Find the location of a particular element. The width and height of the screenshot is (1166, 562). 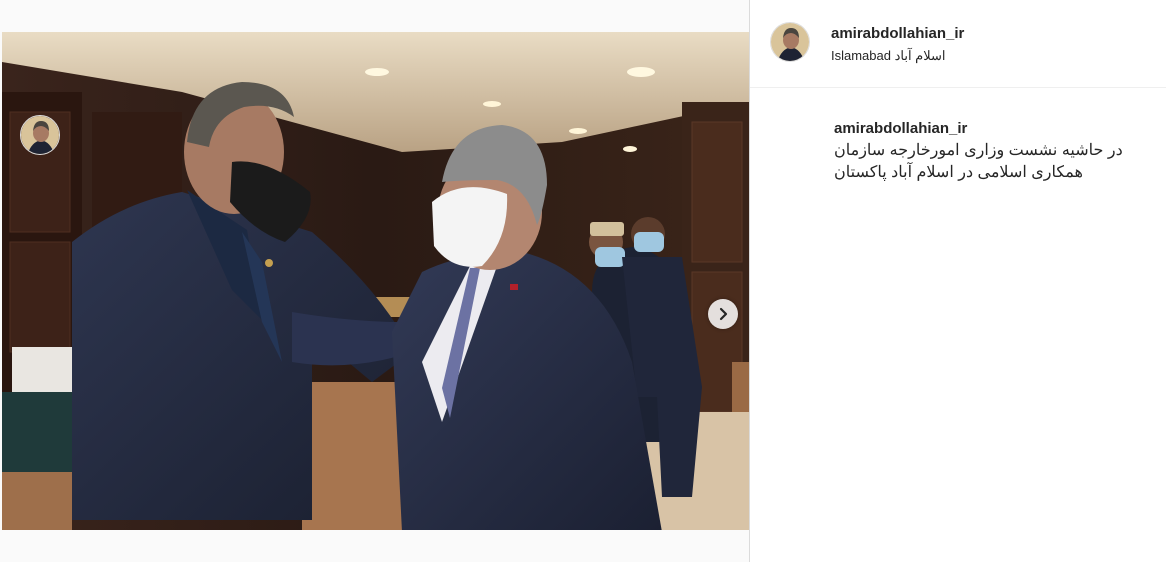

post-header: amirabdollahian_ir Islamabad اسلام آباد is located at coordinates (958, 44).